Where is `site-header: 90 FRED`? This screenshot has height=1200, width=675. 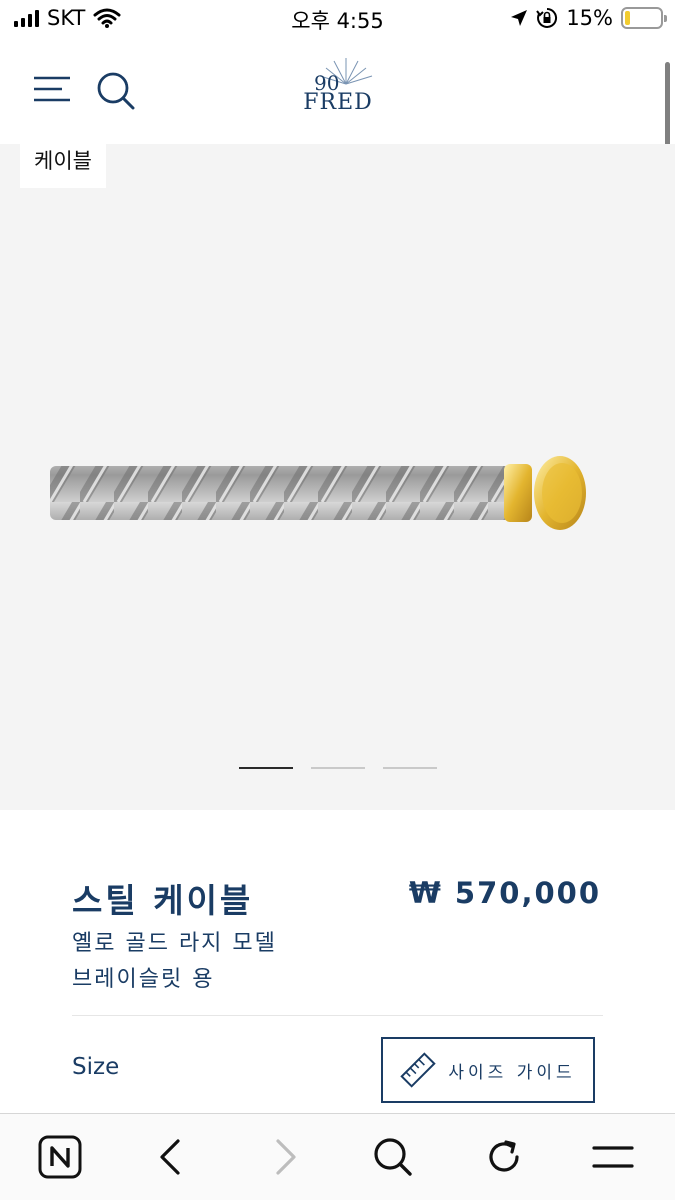 site-header: 90 FRED is located at coordinates (337, 92).